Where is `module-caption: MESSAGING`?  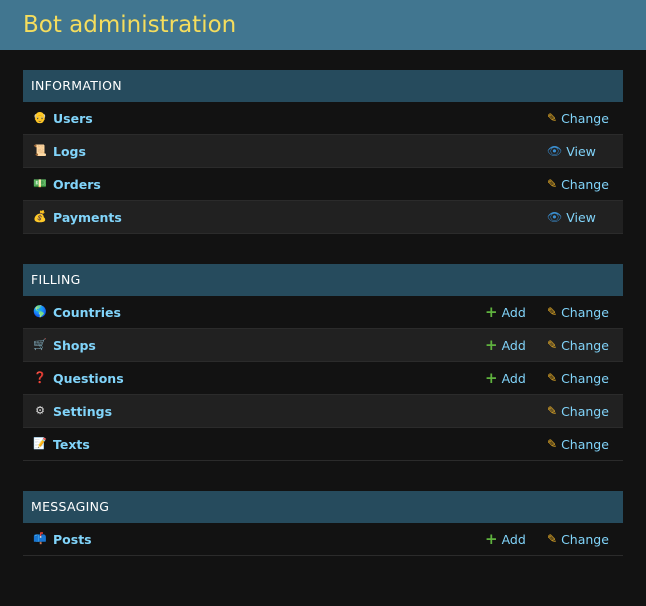 module-caption: MESSAGING is located at coordinates (323, 507).